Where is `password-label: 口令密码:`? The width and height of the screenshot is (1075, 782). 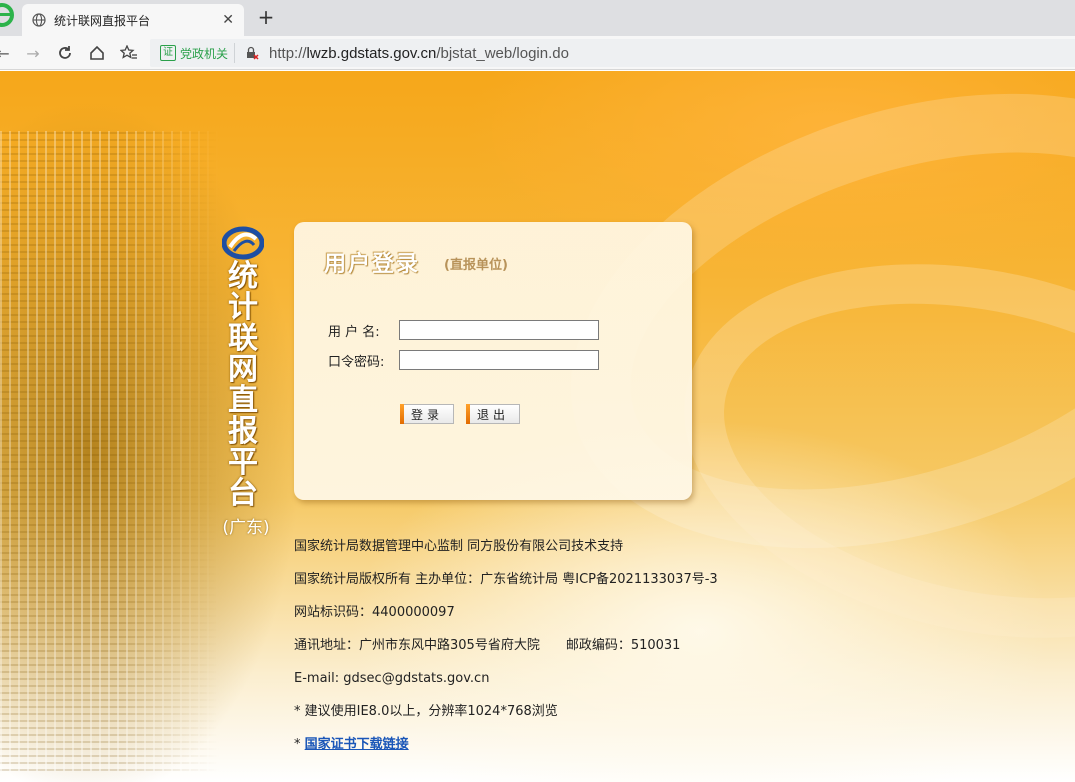
password-label: 口令密码: is located at coordinates (356, 362).